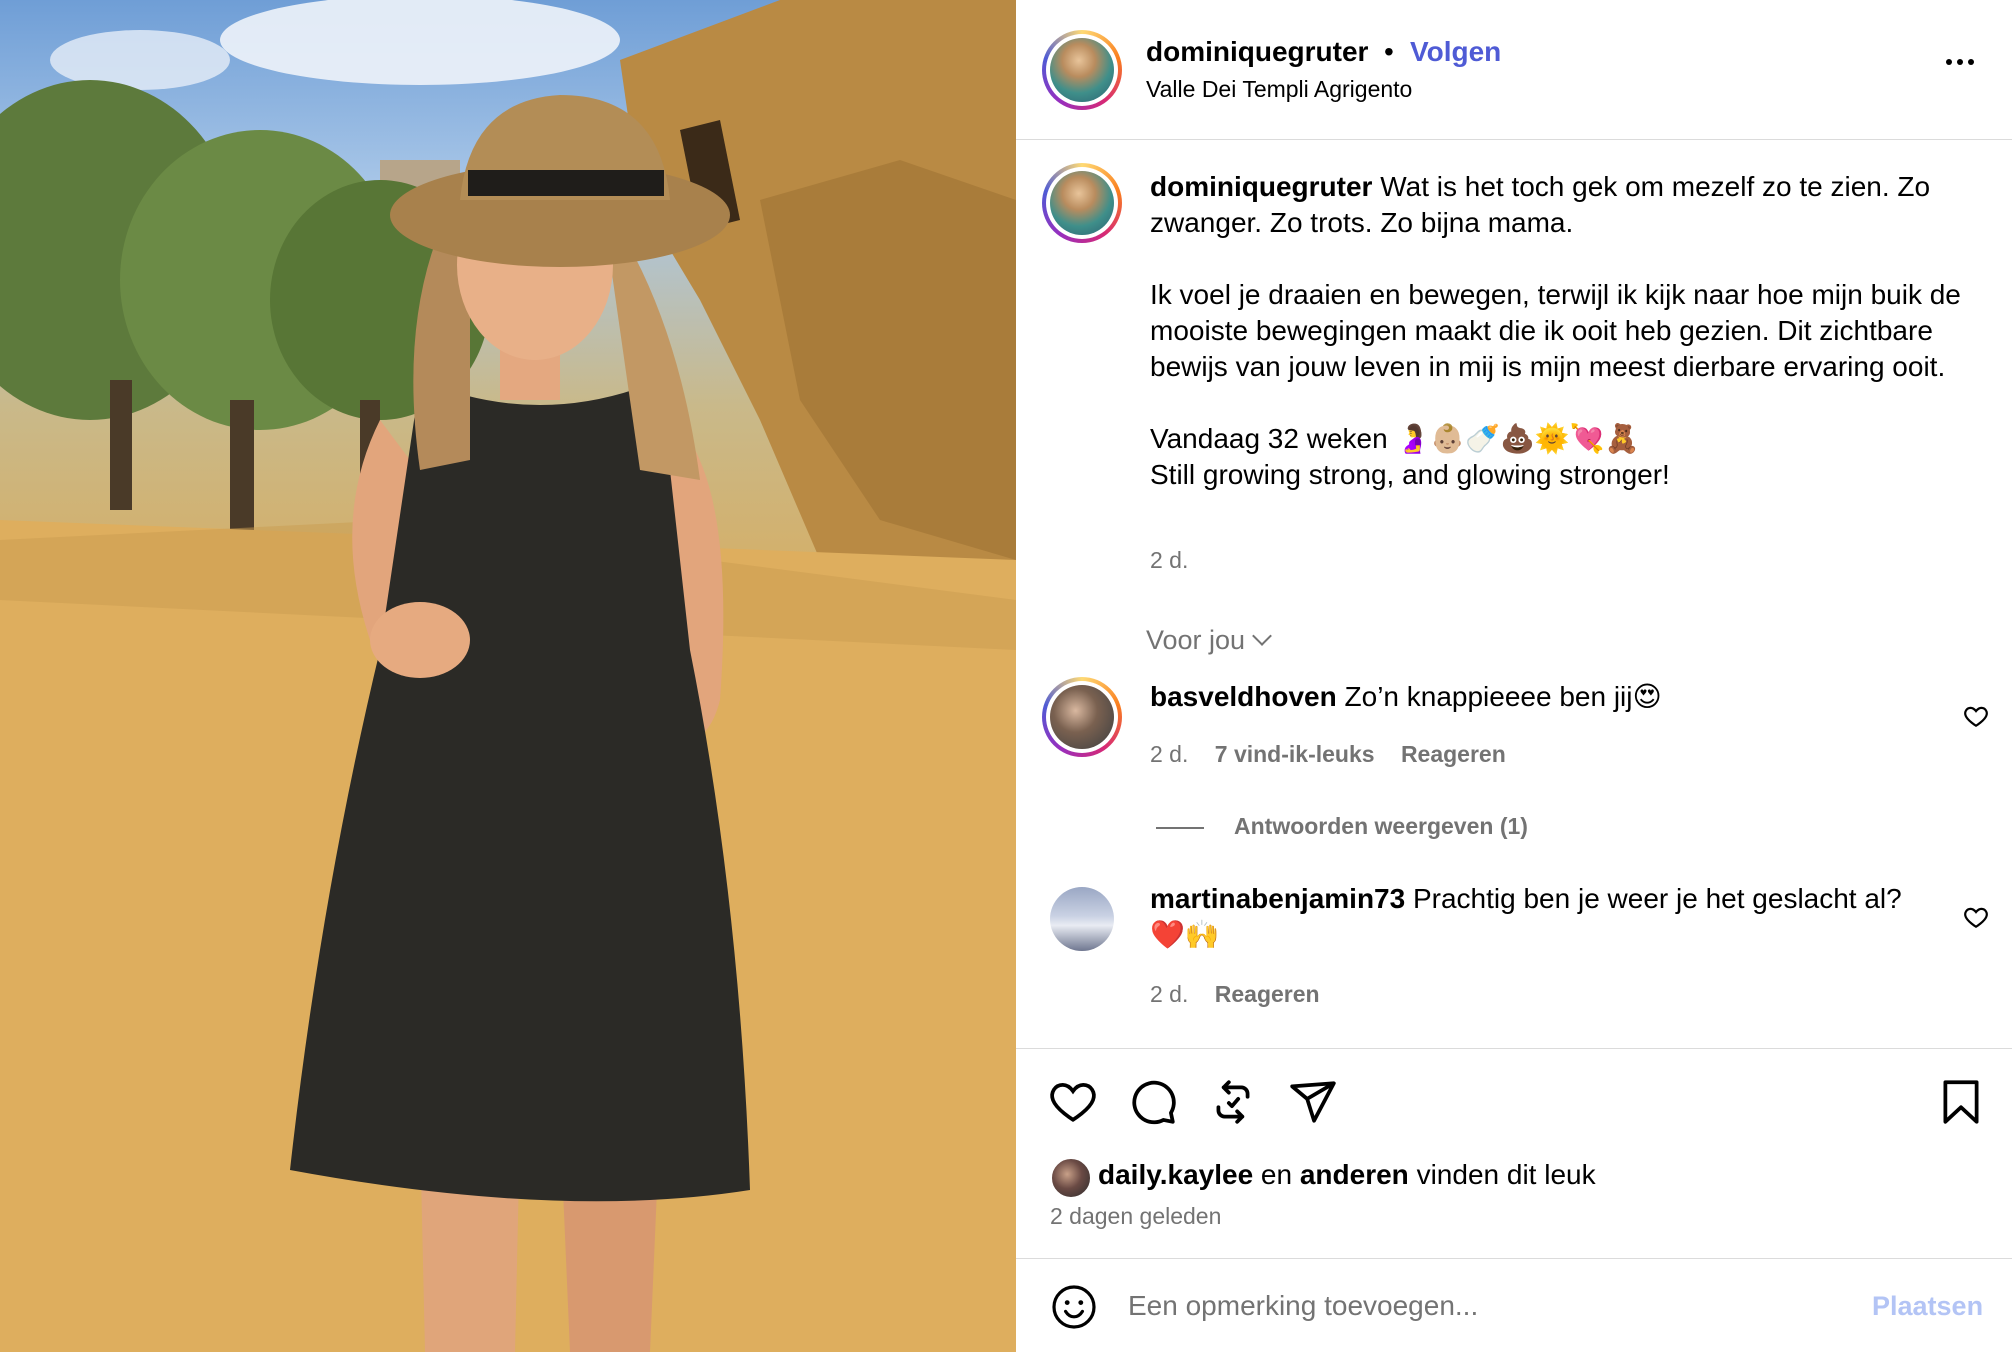  I want to click on likes-connector: en, so click(1276, 1174).